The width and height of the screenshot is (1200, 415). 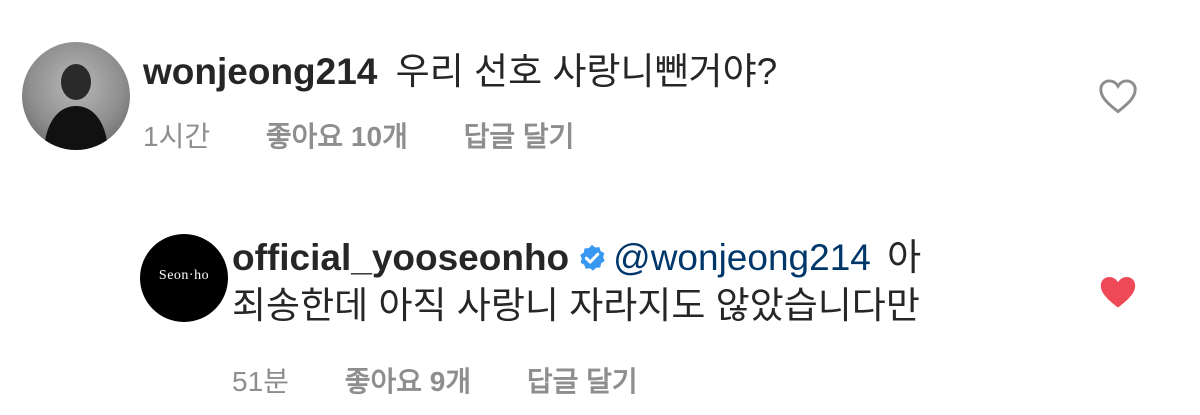 What do you see at coordinates (904, 257) in the screenshot?
I see `comment-text-line1: 아` at bounding box center [904, 257].